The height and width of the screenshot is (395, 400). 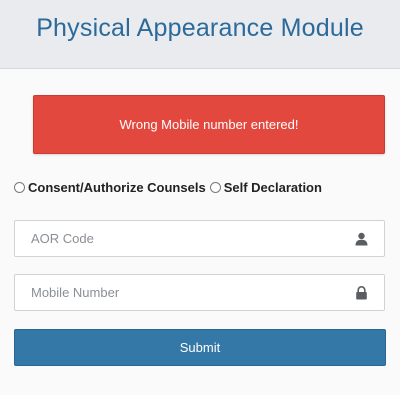 What do you see at coordinates (200, 347) in the screenshot?
I see `submit-button: Submit` at bounding box center [200, 347].